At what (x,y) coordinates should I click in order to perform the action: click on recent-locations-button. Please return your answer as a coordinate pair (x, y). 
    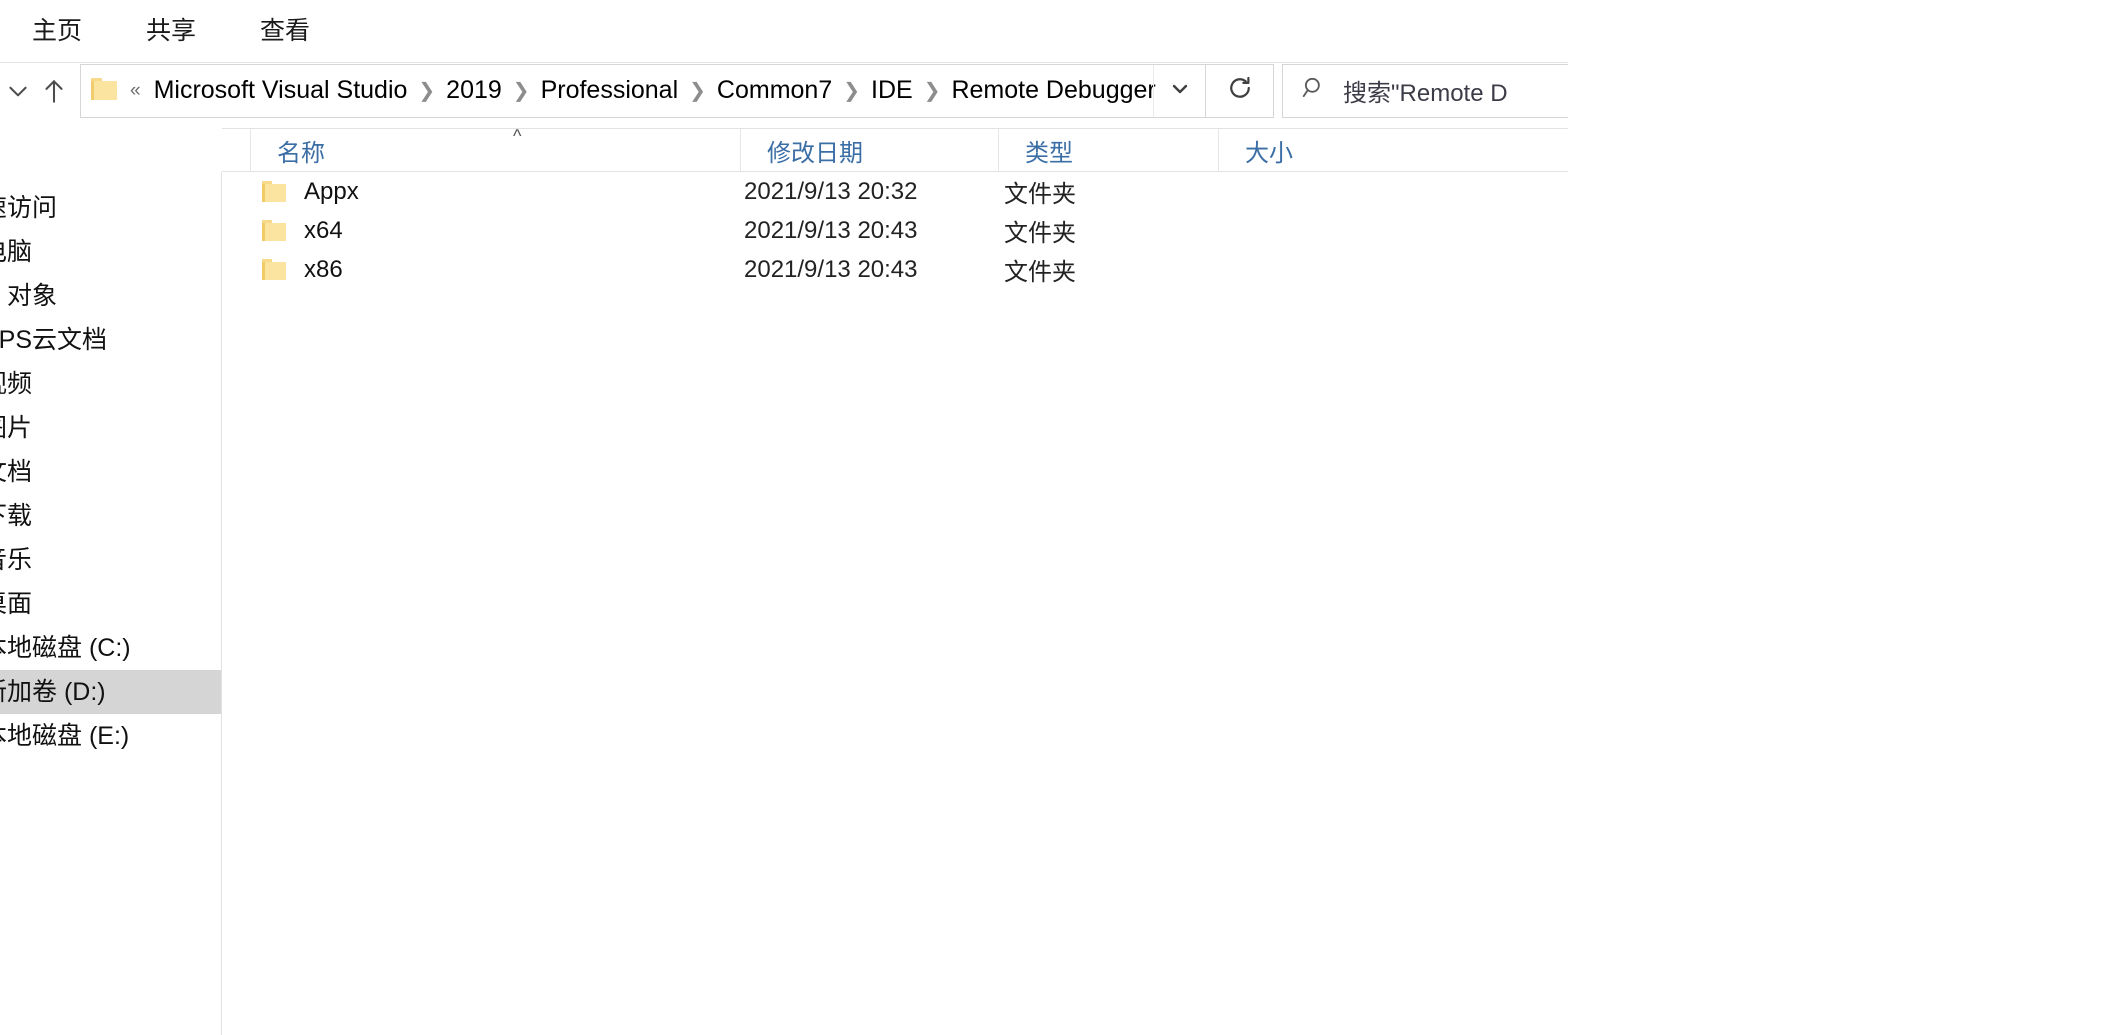
    Looking at the image, I should click on (18, 91).